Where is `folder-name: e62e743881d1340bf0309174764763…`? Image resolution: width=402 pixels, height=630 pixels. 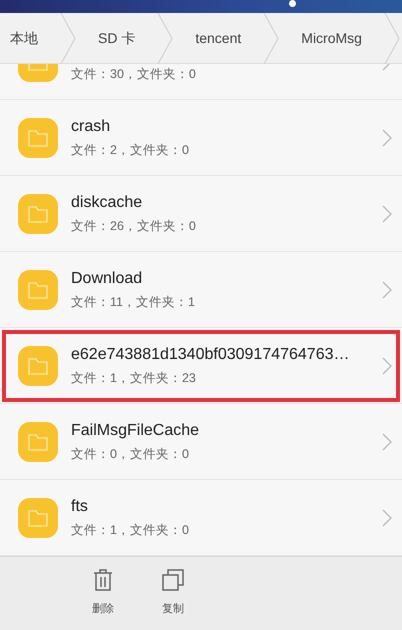 folder-name: e62e743881d1340bf0309174764763… is located at coordinates (210, 354).